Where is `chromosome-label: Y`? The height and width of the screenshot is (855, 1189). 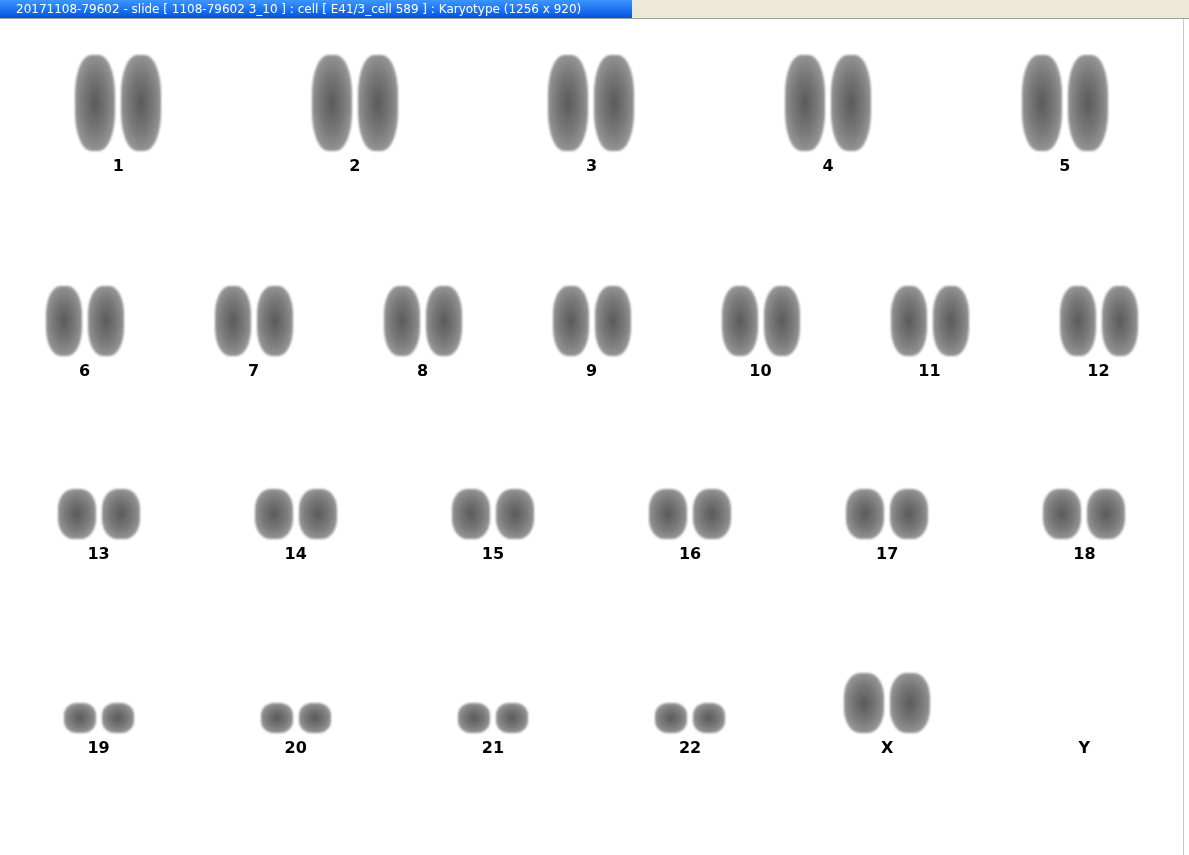 chromosome-label: Y is located at coordinates (1084, 748).